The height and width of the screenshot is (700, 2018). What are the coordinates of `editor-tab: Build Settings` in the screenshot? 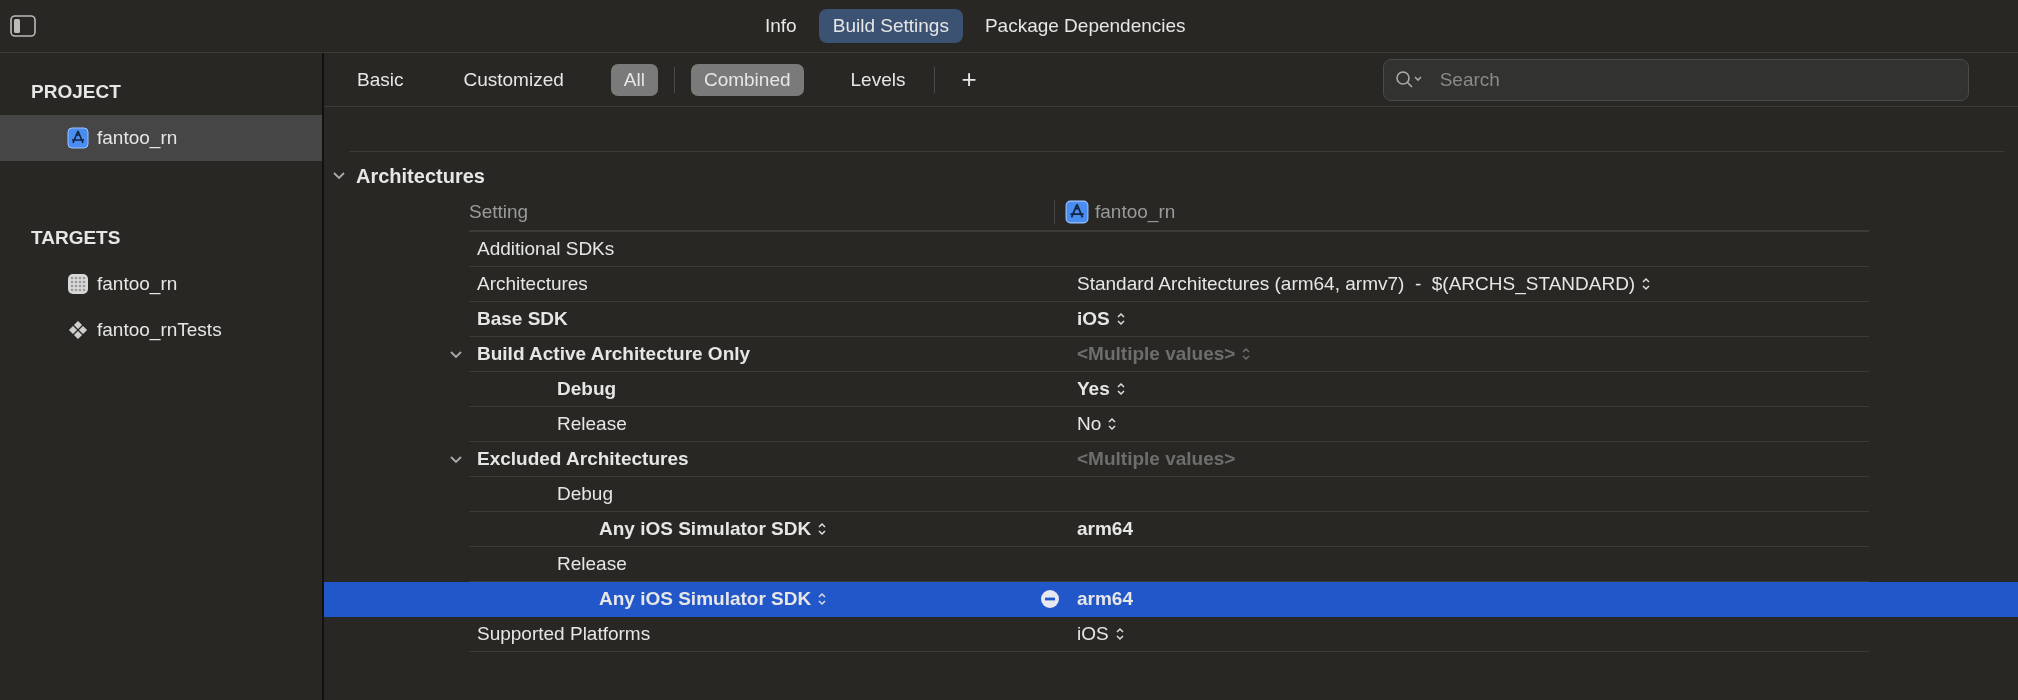 It's located at (890, 26).